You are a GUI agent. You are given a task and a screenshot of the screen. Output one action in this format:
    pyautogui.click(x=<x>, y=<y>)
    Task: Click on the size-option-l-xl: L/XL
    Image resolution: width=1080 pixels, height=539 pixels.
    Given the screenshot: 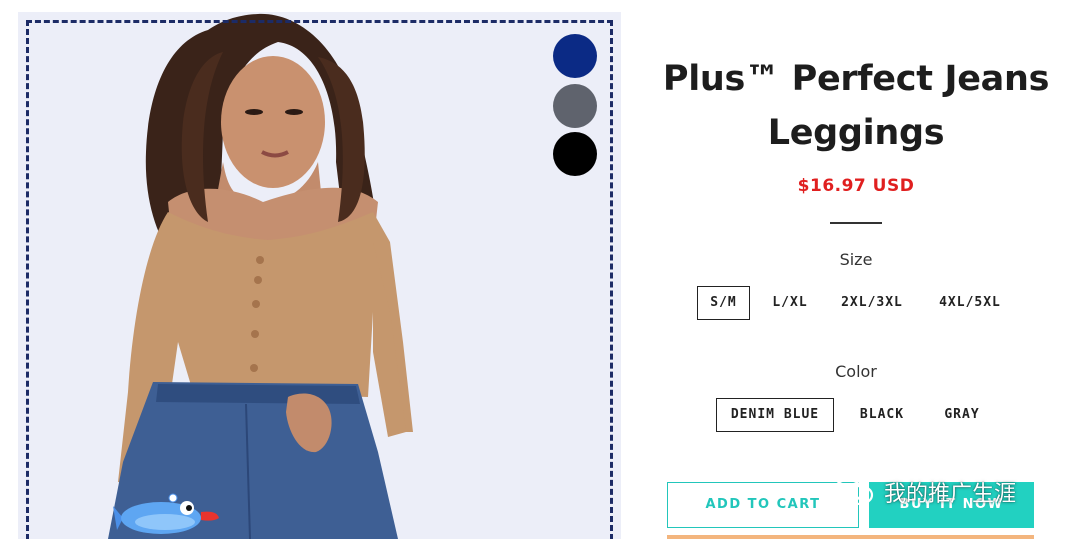 What is the action you would take?
    pyautogui.click(x=790, y=303)
    